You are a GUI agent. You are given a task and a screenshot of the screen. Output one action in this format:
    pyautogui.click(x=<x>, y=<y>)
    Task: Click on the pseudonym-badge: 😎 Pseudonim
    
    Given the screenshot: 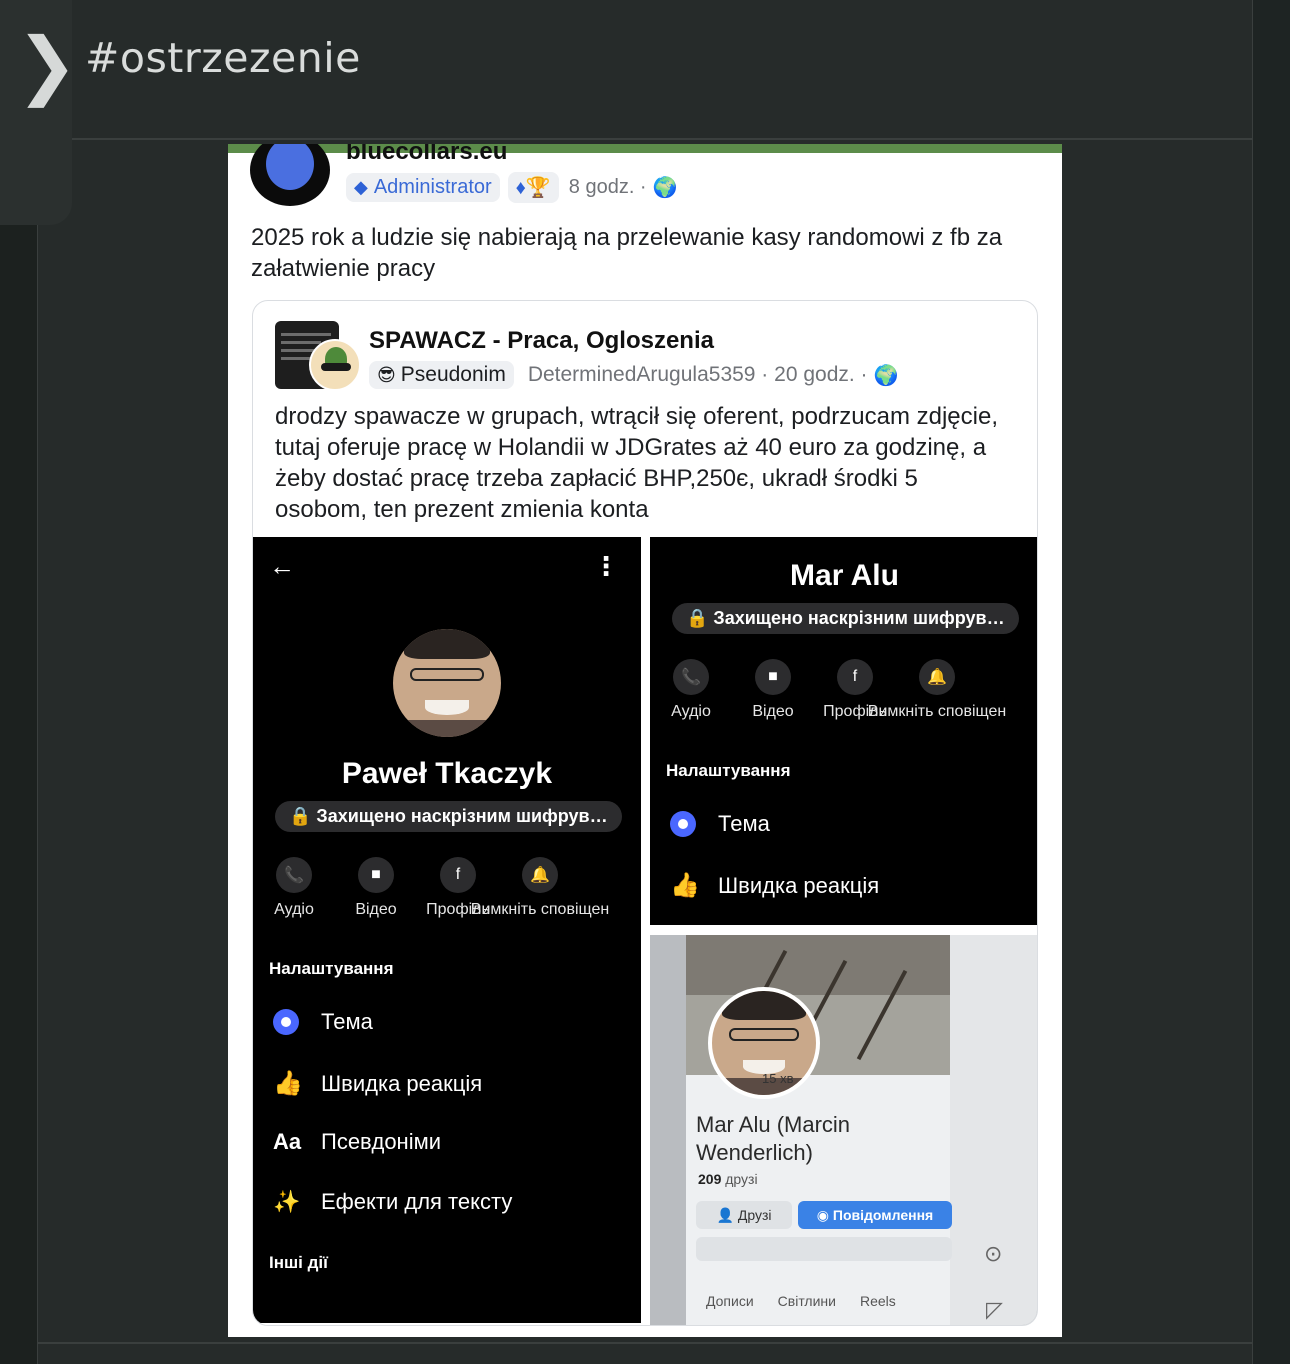 What is the action you would take?
    pyautogui.click(x=441, y=375)
    